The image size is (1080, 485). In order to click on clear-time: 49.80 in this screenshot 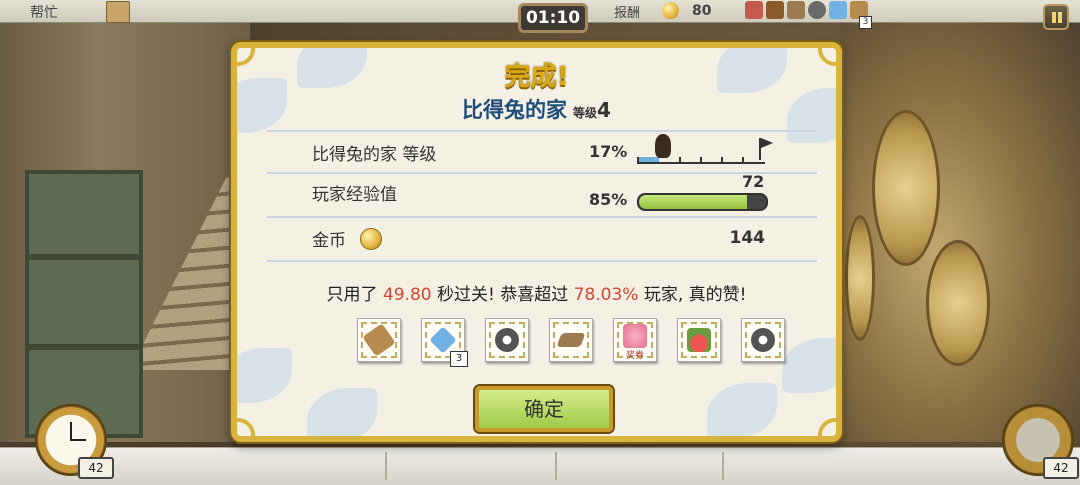, I will do `click(407, 295)`.